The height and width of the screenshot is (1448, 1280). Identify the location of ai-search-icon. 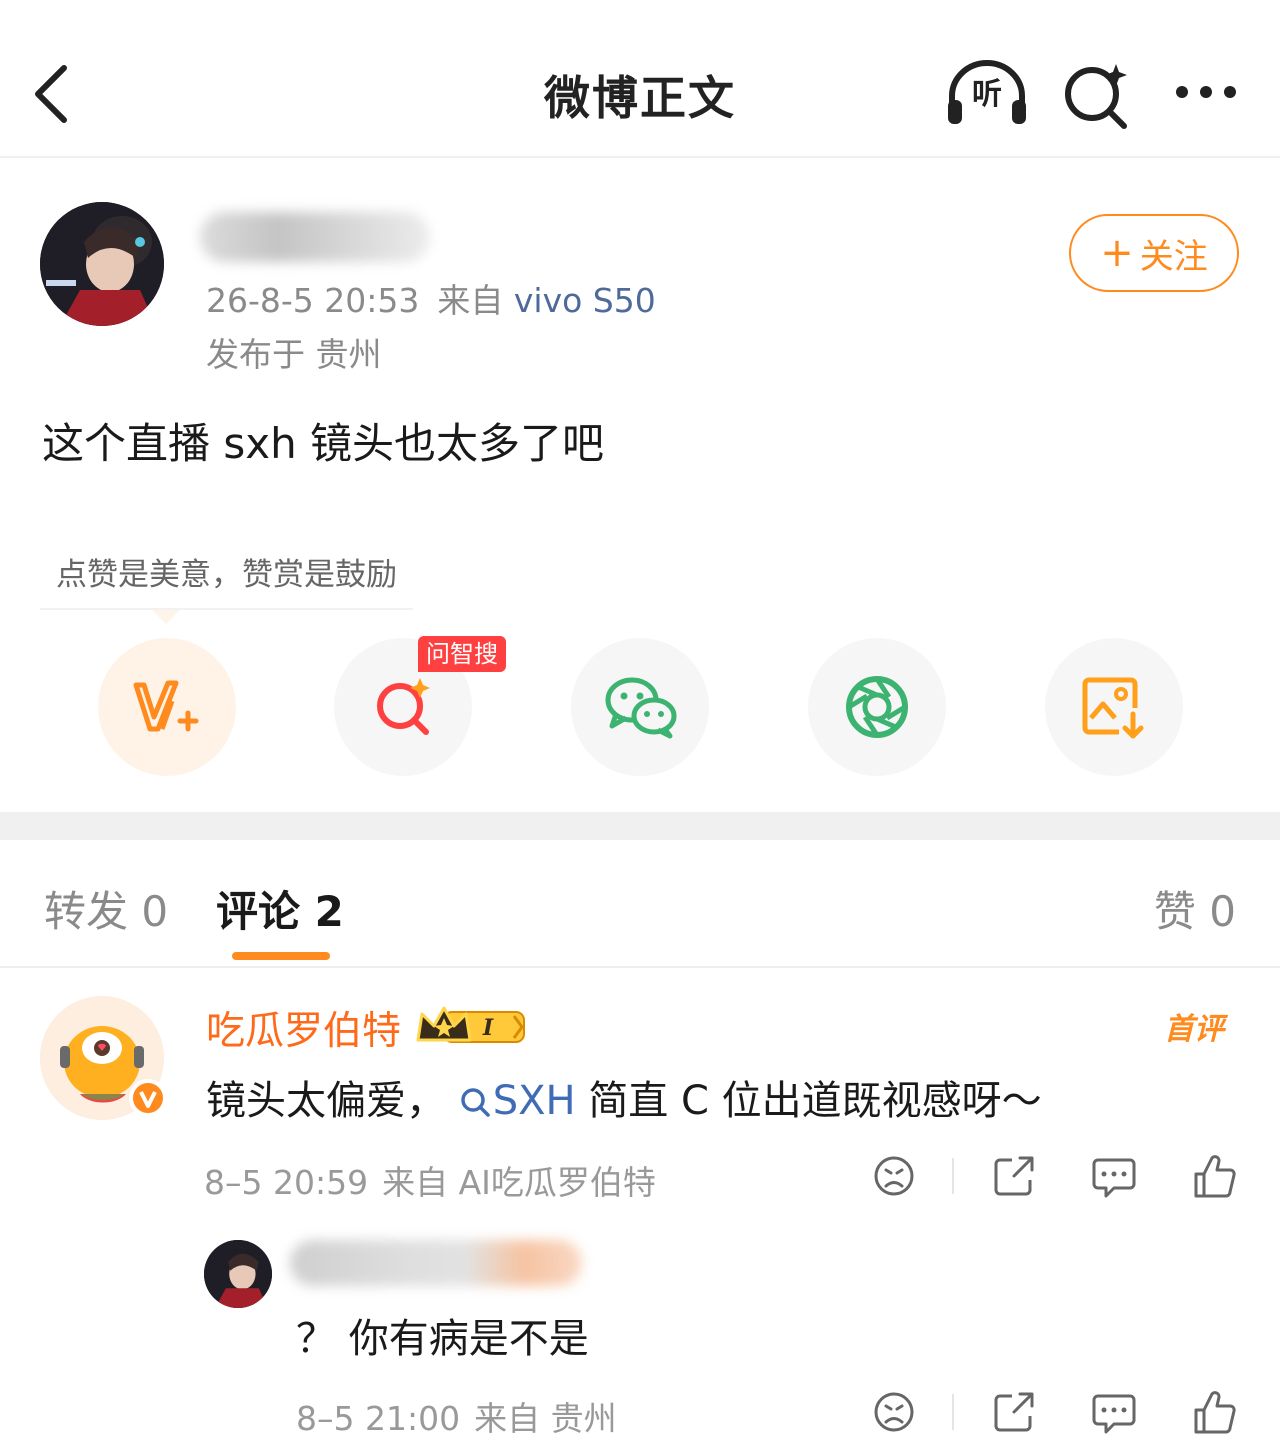
(403, 706).